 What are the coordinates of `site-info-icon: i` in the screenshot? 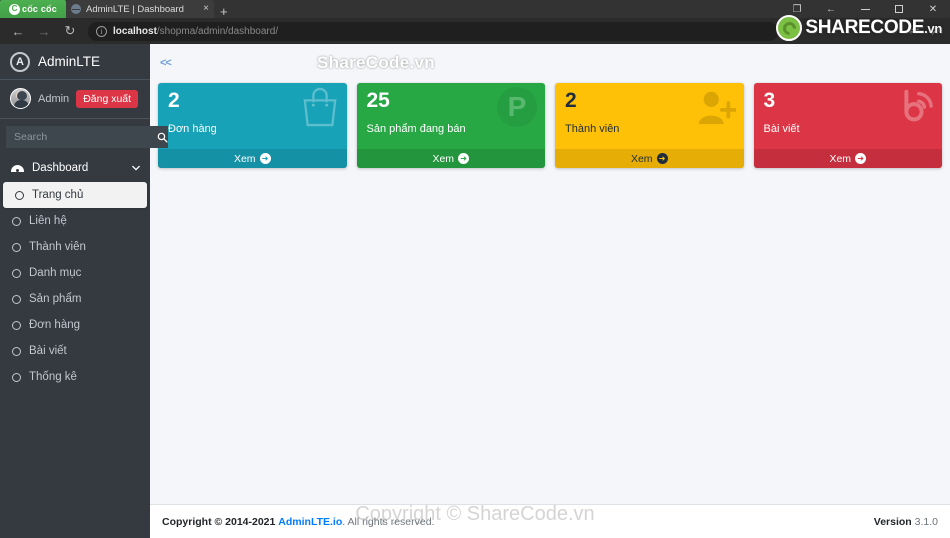 It's located at (101, 31).